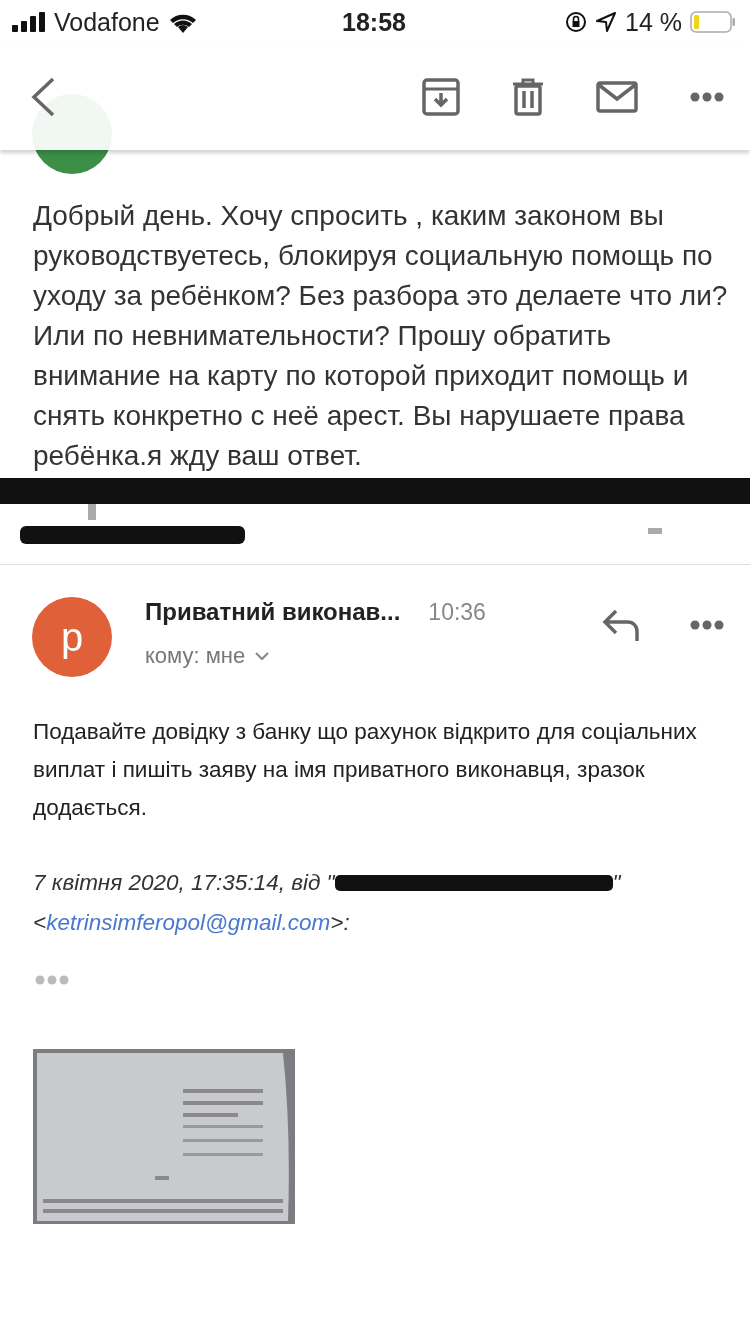  Describe the element at coordinates (374, 22) in the screenshot. I see `clock-time: 18:58` at that location.